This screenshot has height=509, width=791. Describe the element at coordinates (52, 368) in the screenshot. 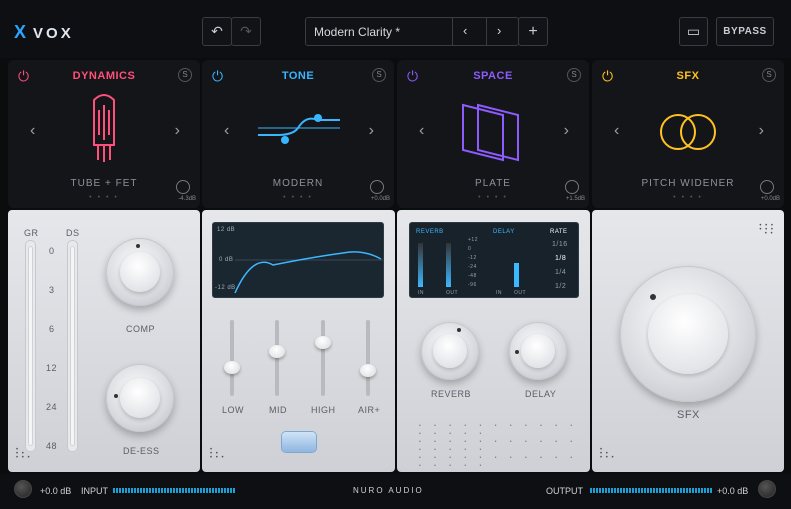

I see `scale-tick: 12` at that location.